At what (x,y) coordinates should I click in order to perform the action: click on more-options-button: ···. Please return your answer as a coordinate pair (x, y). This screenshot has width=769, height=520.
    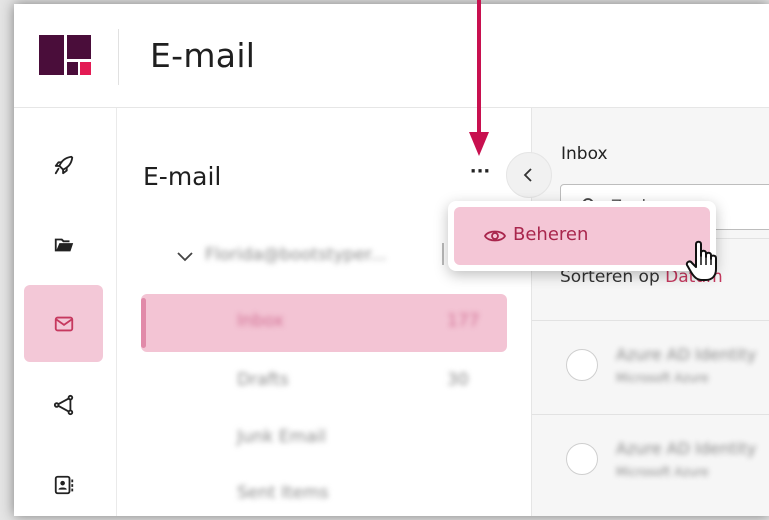
    Looking at the image, I should click on (480, 176).